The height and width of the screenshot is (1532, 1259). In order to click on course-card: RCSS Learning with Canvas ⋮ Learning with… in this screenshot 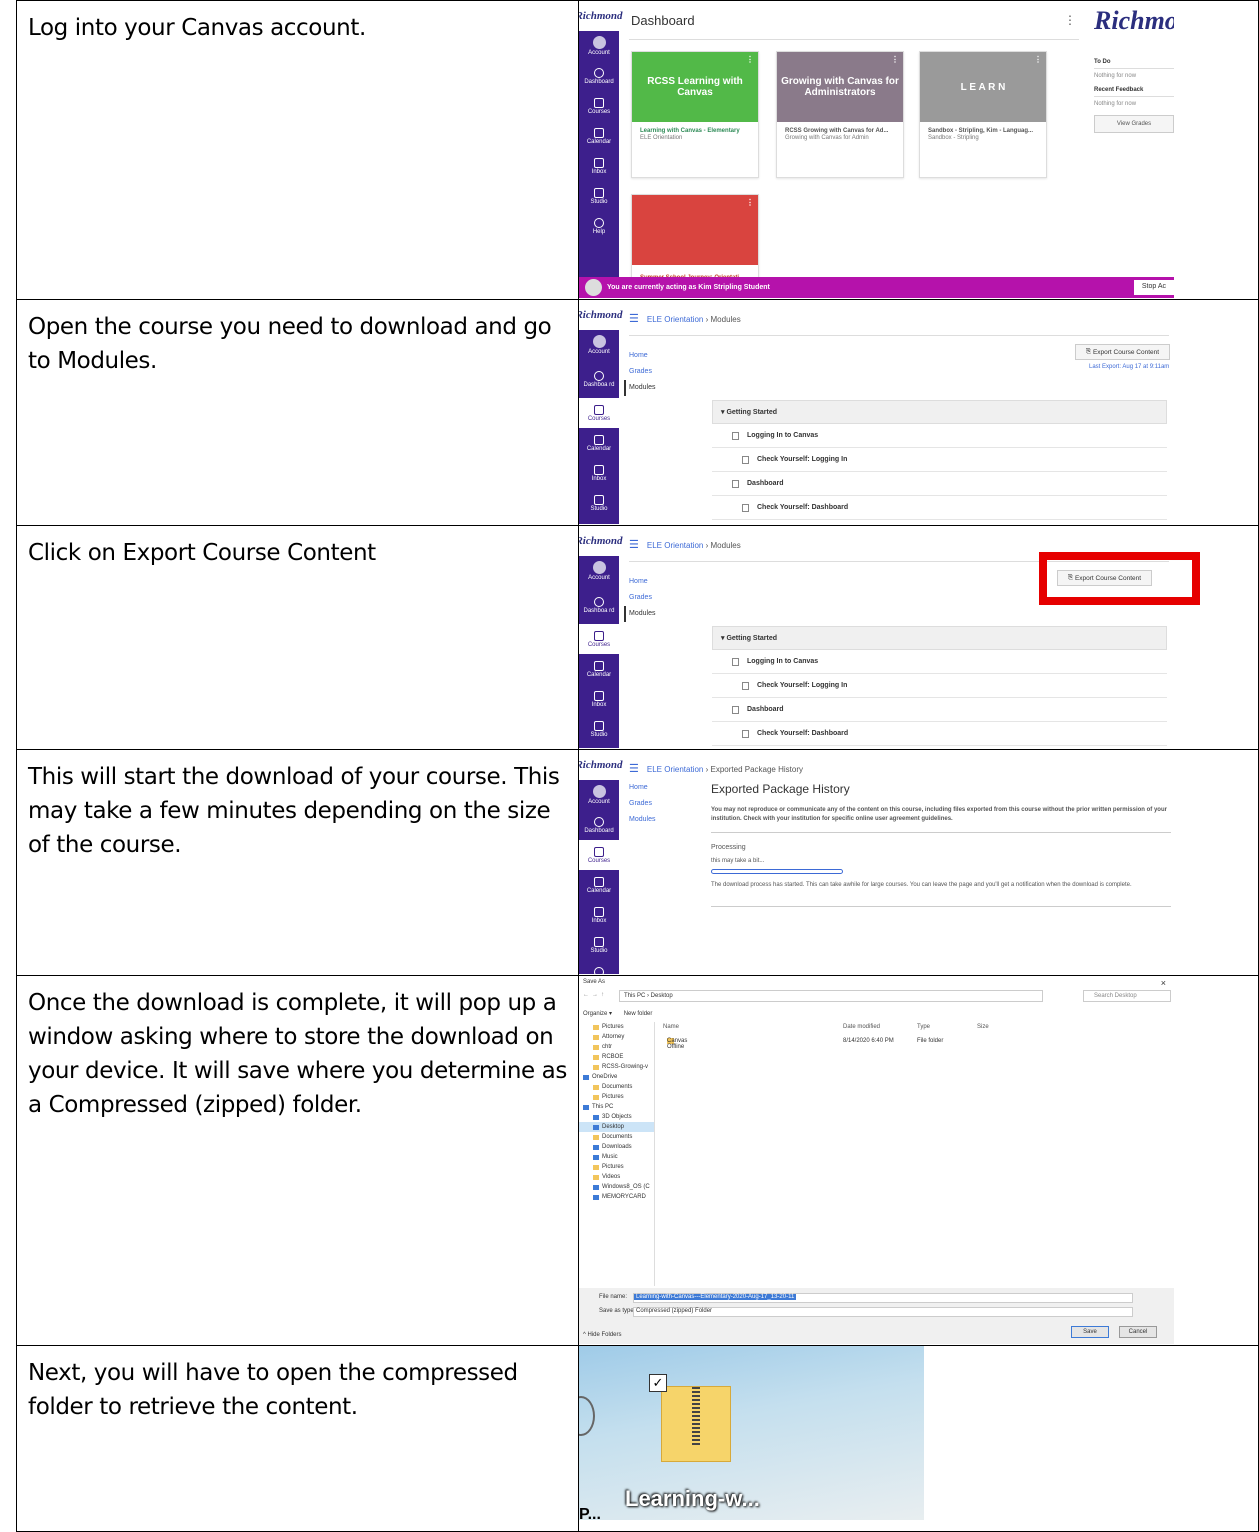, I will do `click(695, 114)`.